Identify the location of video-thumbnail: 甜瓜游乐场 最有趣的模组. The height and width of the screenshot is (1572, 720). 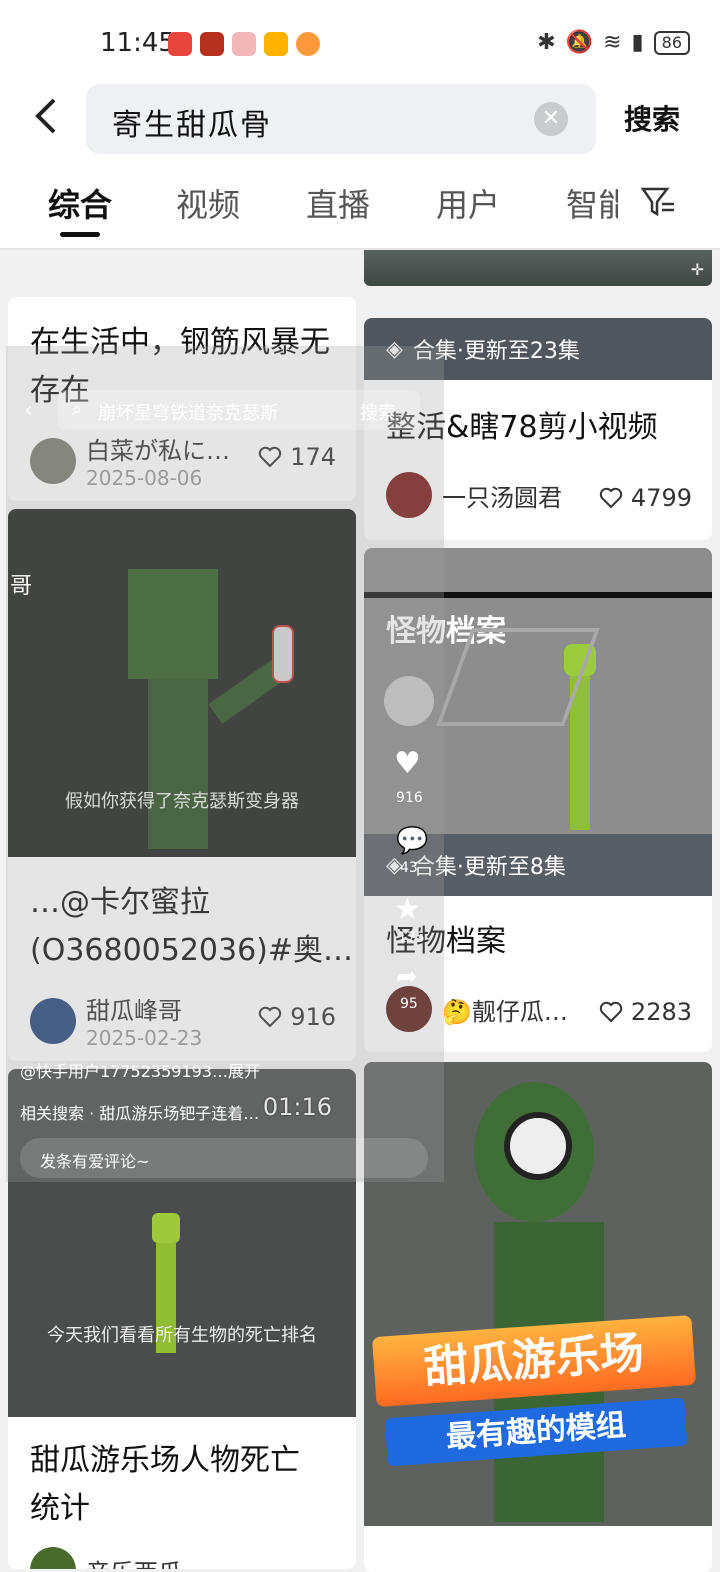
(538, 1294).